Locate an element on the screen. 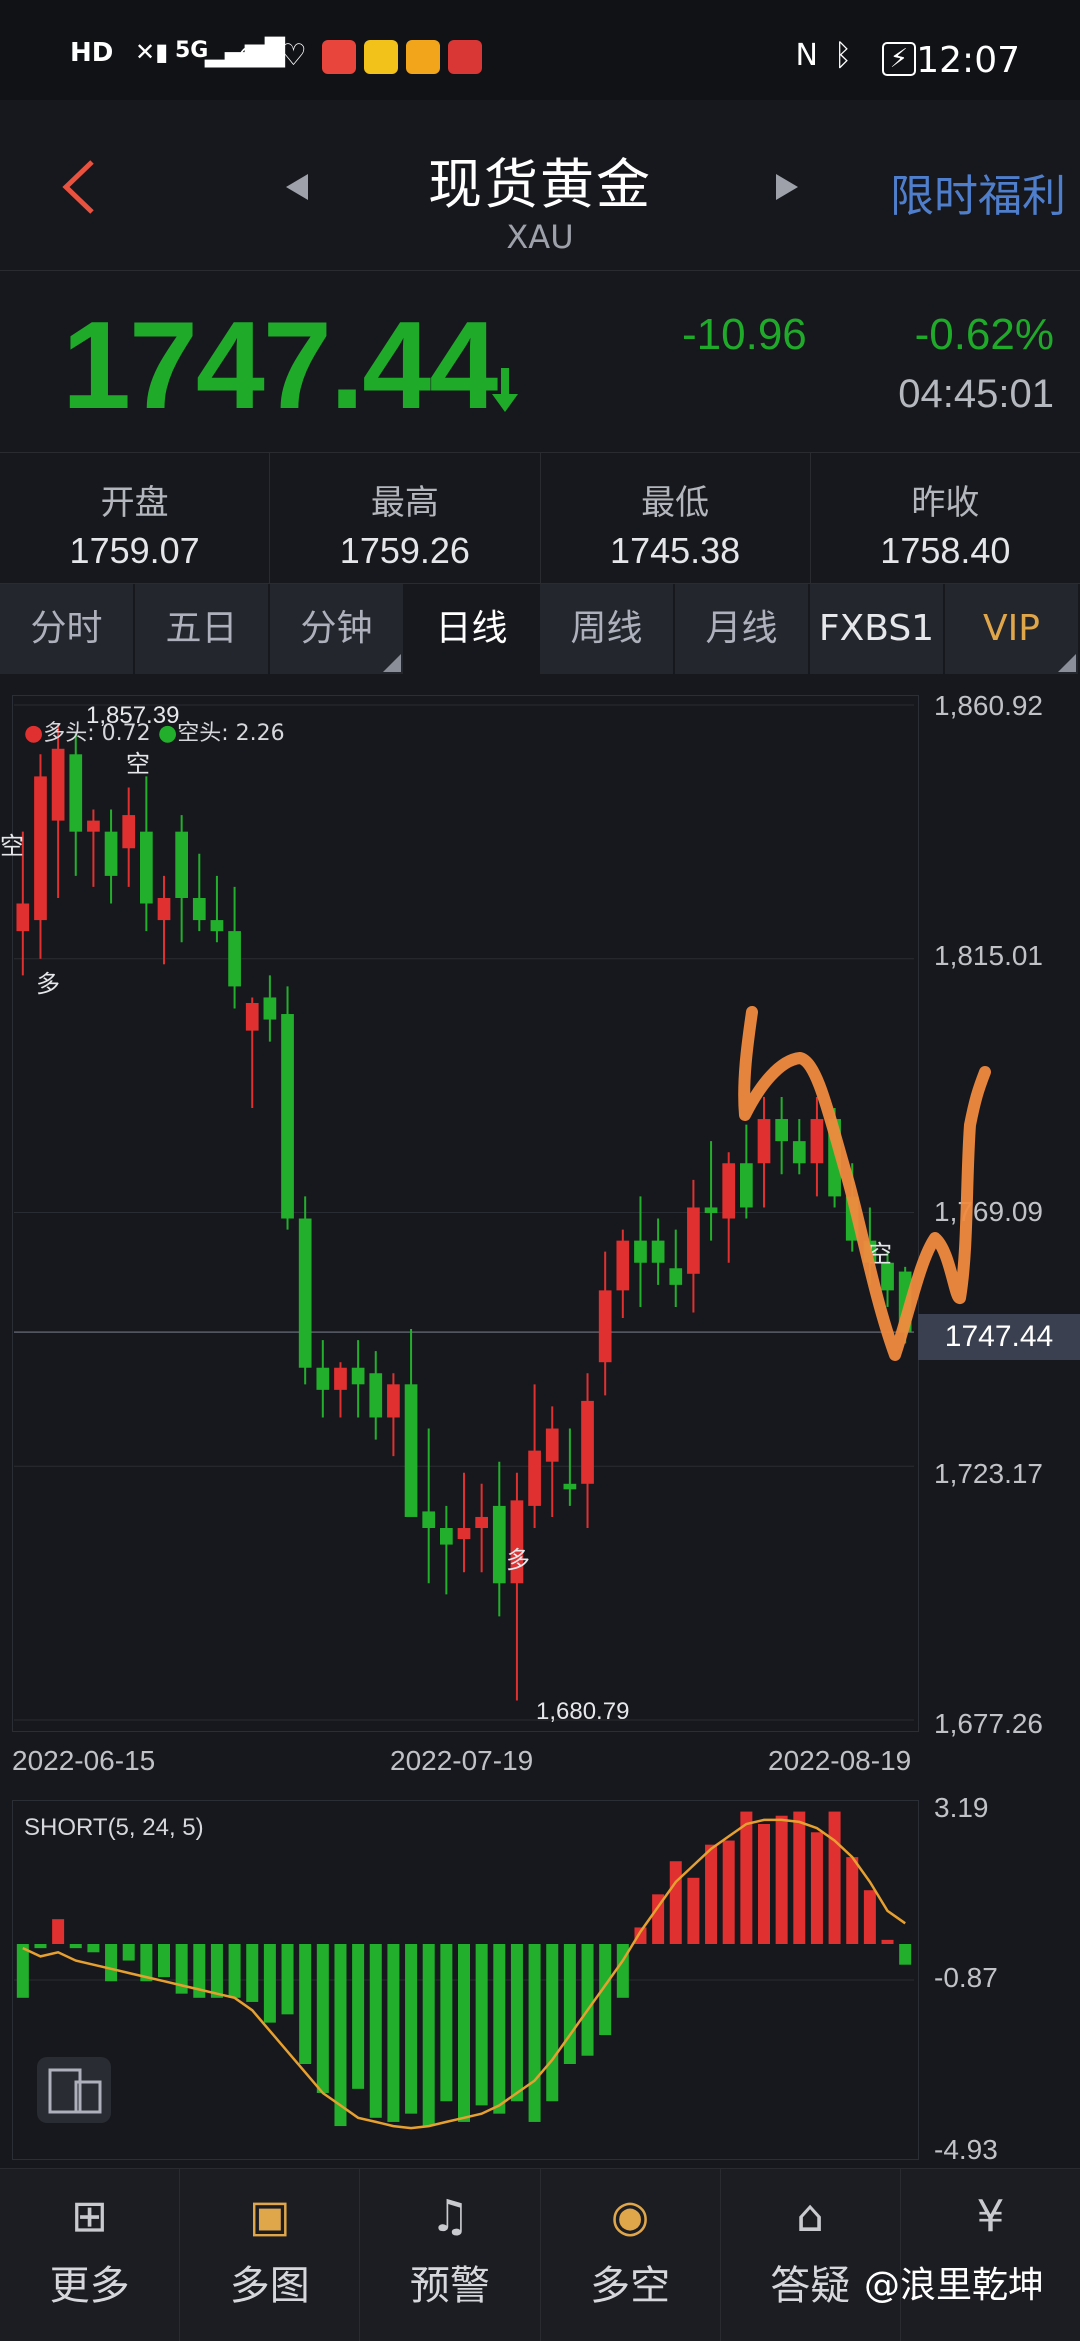 The height and width of the screenshot is (2341, 1080). graduation-icon: ⌂ is located at coordinates (810, 2216).